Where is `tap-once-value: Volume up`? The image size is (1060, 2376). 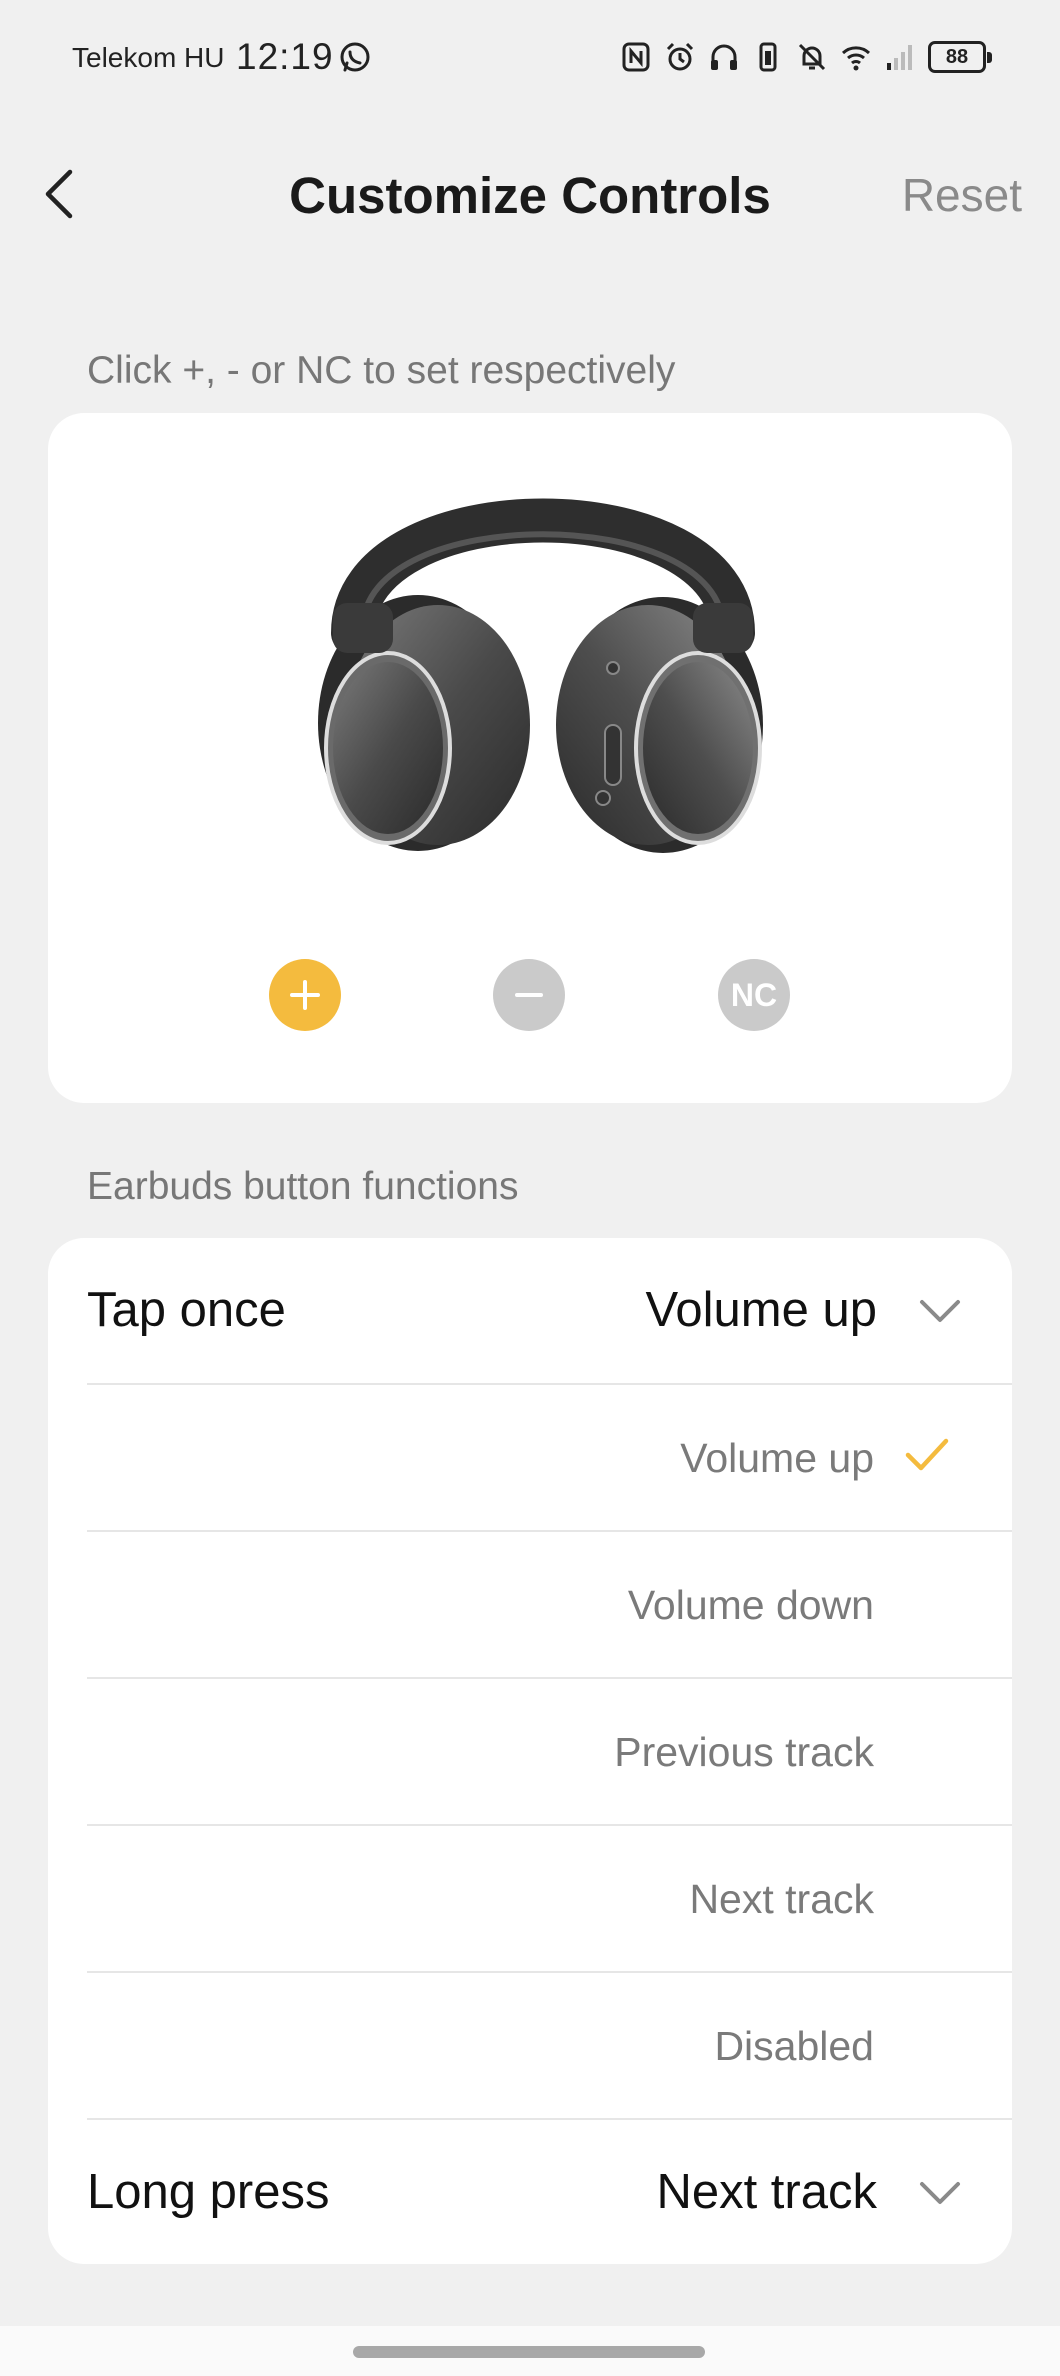
tap-once-value: Volume up is located at coordinates (761, 1310).